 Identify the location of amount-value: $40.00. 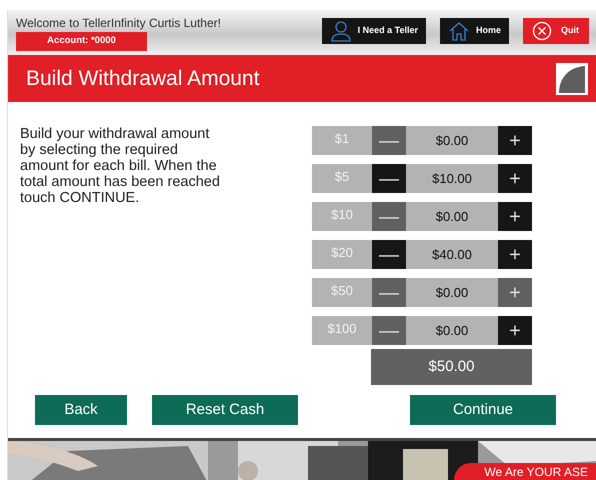
(452, 254).